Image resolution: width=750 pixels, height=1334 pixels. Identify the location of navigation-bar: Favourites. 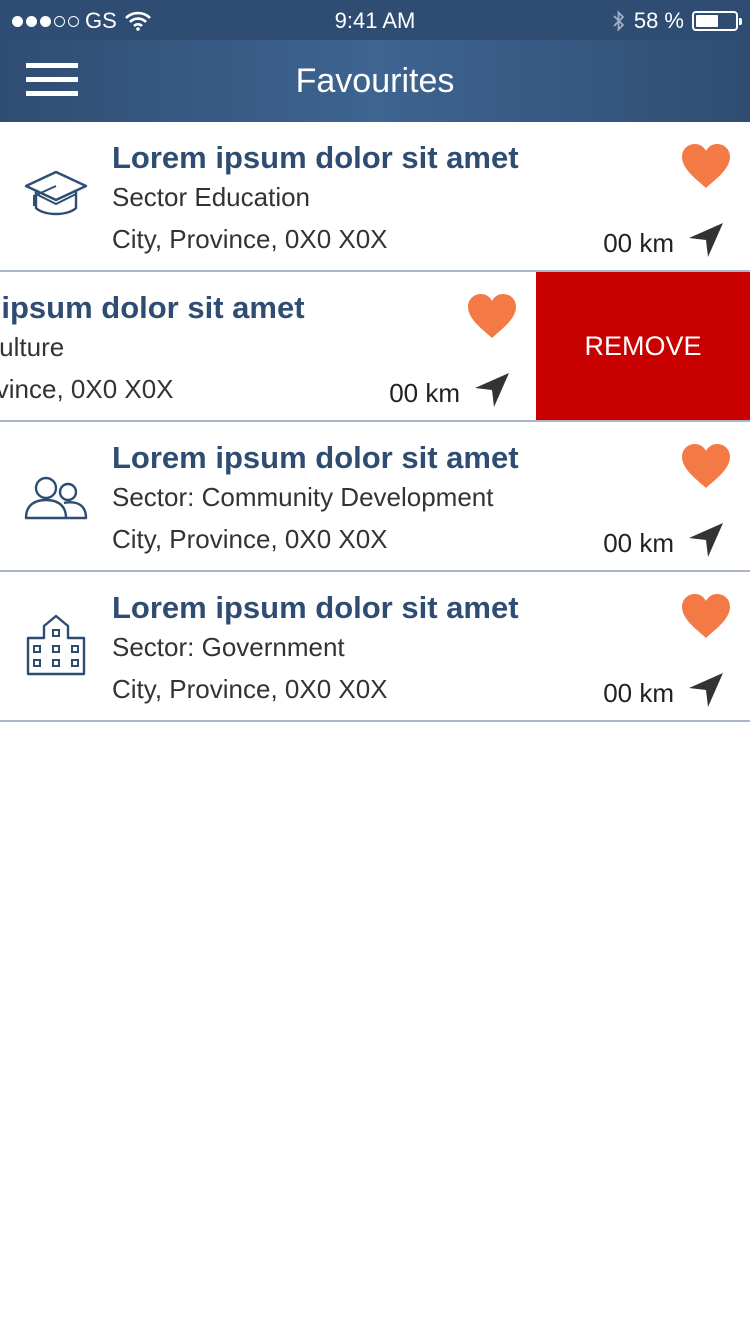
(375, 81).